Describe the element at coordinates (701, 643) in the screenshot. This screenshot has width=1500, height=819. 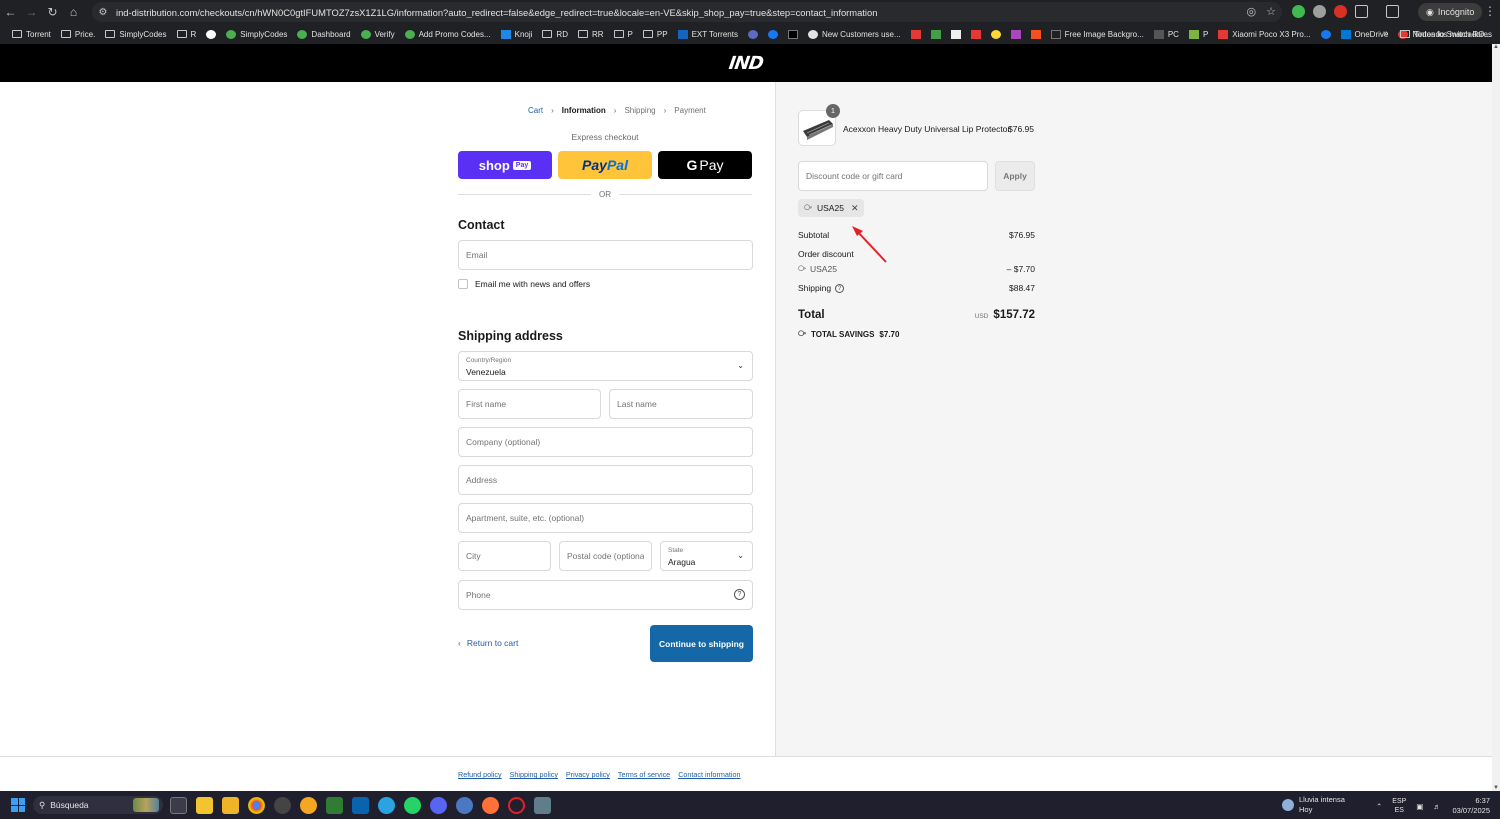
I see `continue-to-shipping-button: Continue to shipping` at that location.